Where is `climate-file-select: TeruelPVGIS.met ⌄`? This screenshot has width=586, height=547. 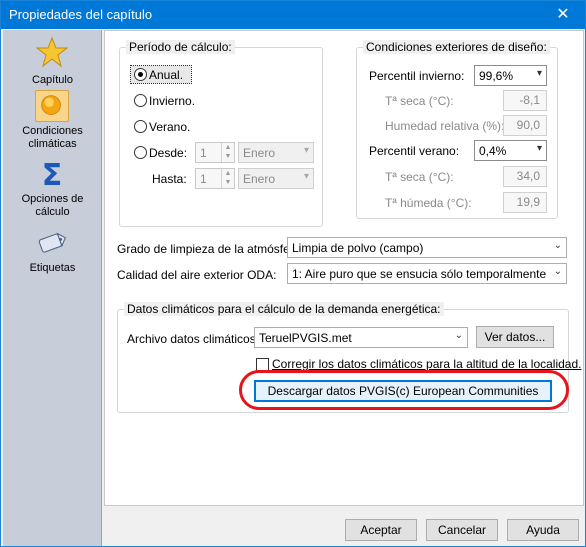
climate-file-select: TeruelPVGIS.met ⌄ is located at coordinates (361, 337).